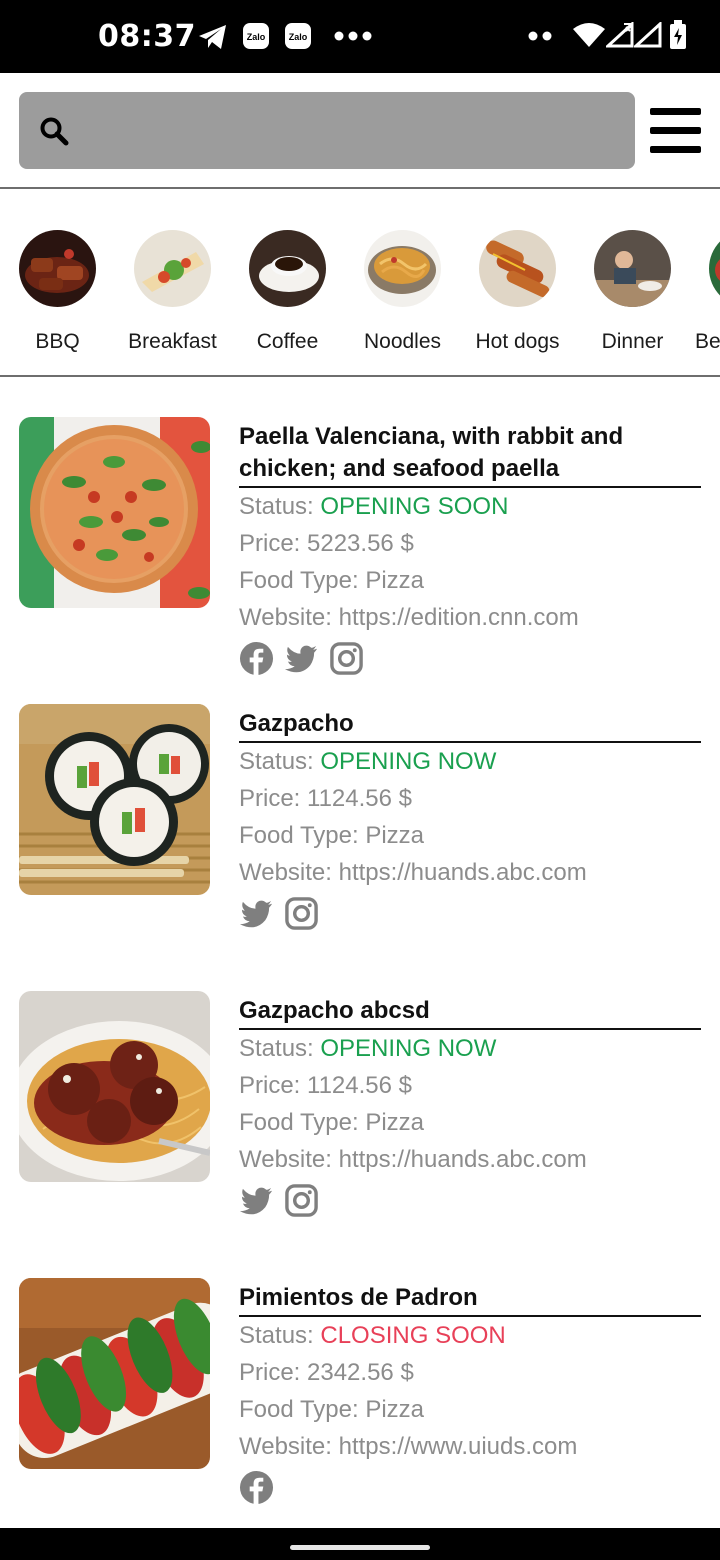  Describe the element at coordinates (114, 1373) in the screenshot. I see `caprese-photo` at that location.